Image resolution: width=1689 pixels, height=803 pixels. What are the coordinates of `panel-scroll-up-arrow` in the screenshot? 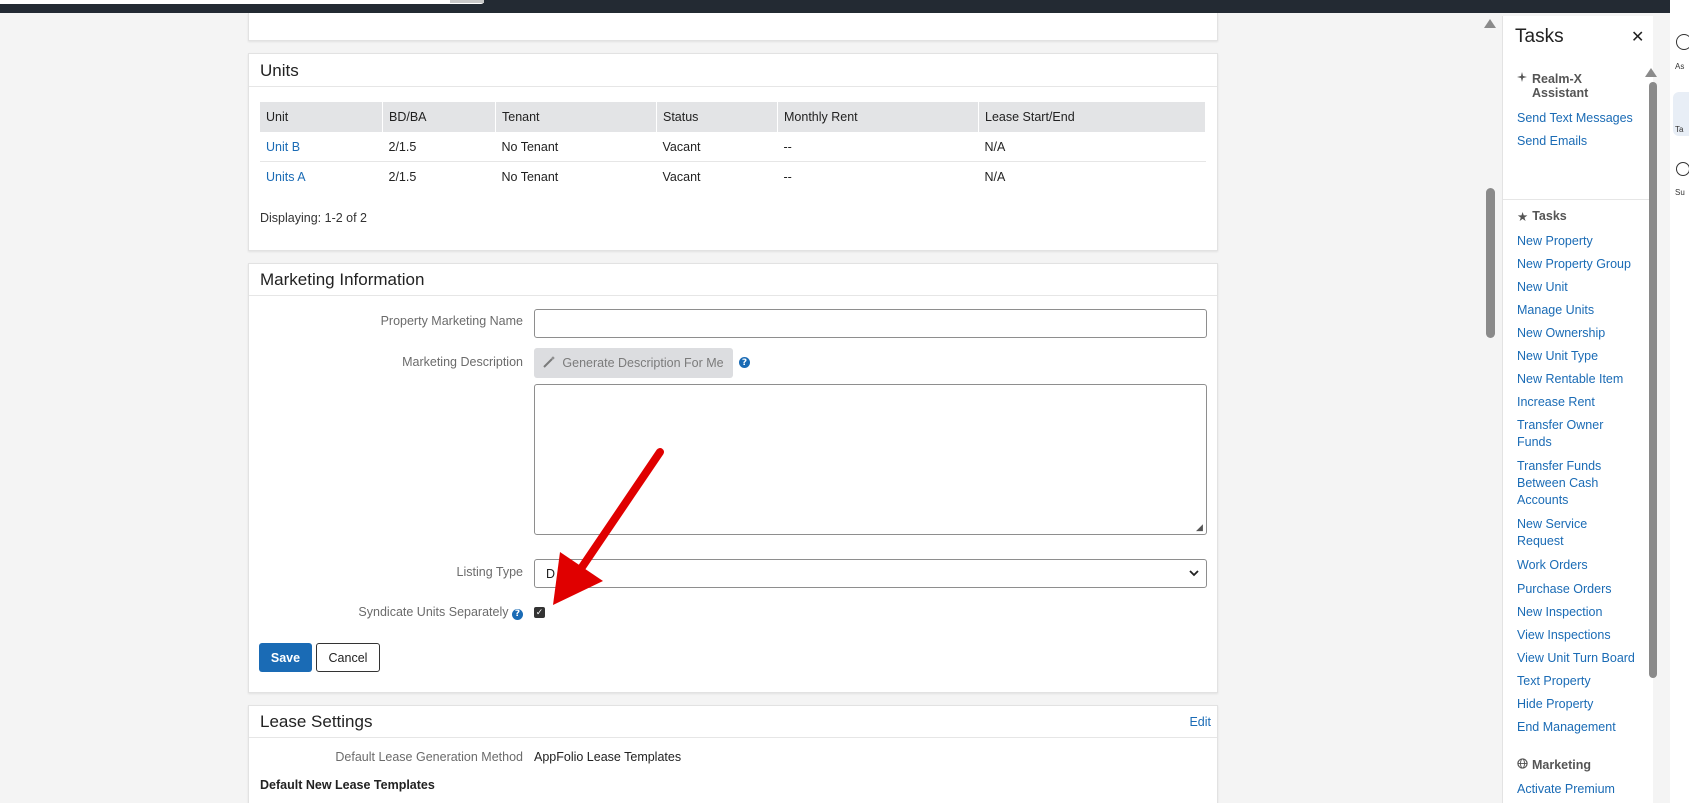 It's located at (1651, 72).